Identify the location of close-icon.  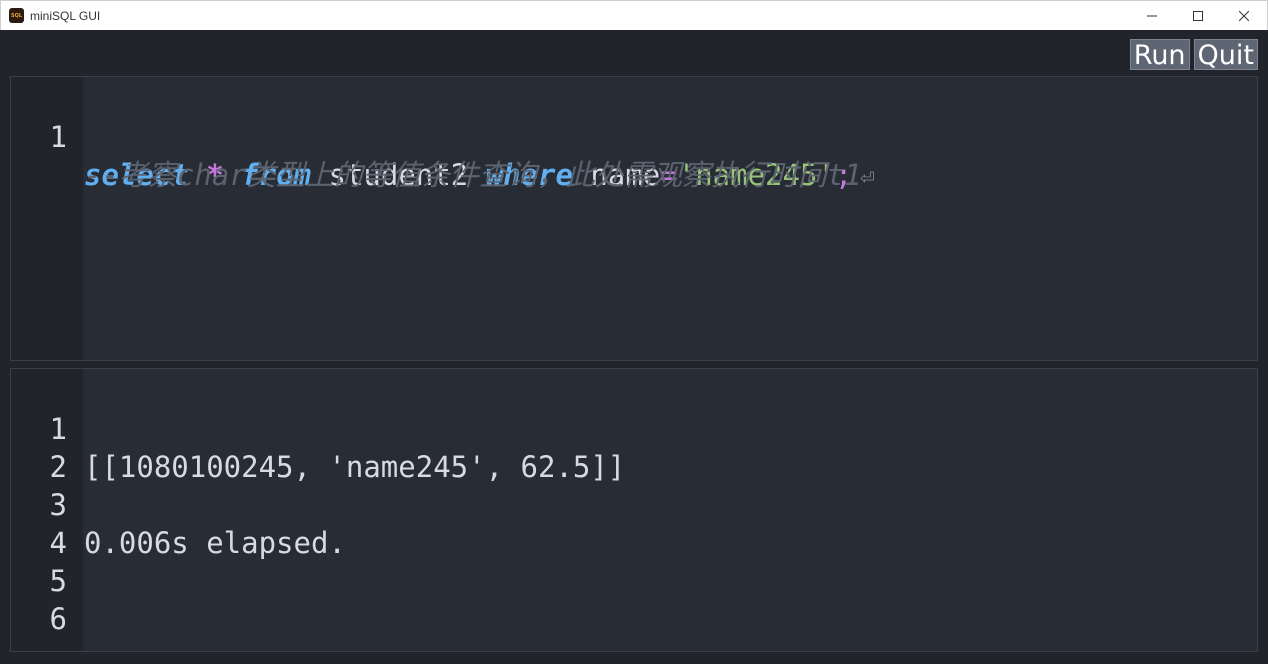
(1244, 16).